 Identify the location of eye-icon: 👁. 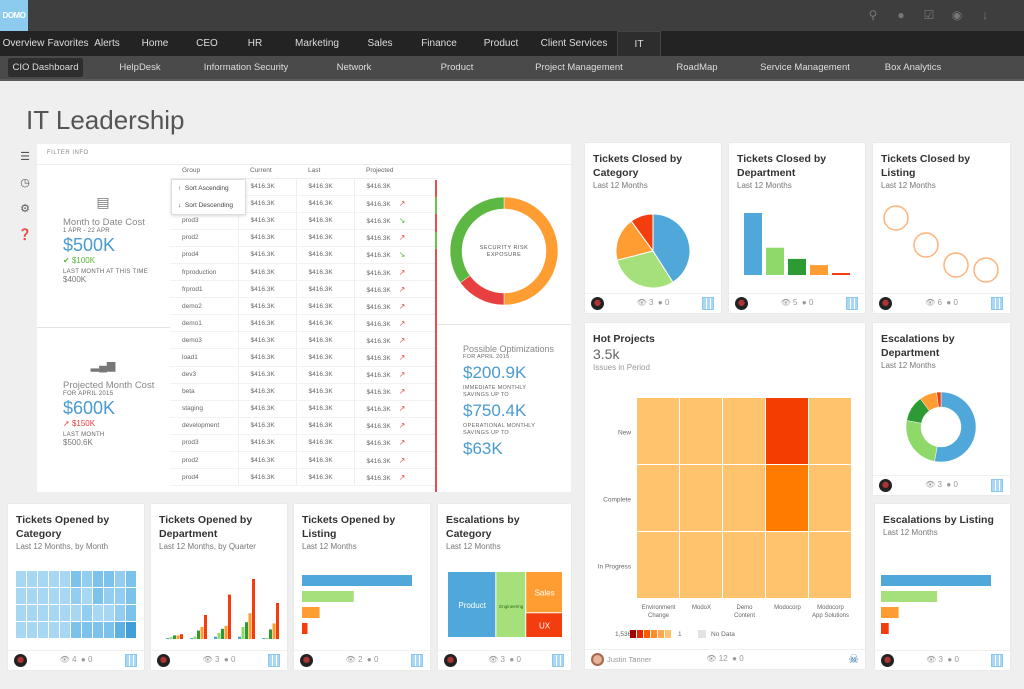
(350, 659).